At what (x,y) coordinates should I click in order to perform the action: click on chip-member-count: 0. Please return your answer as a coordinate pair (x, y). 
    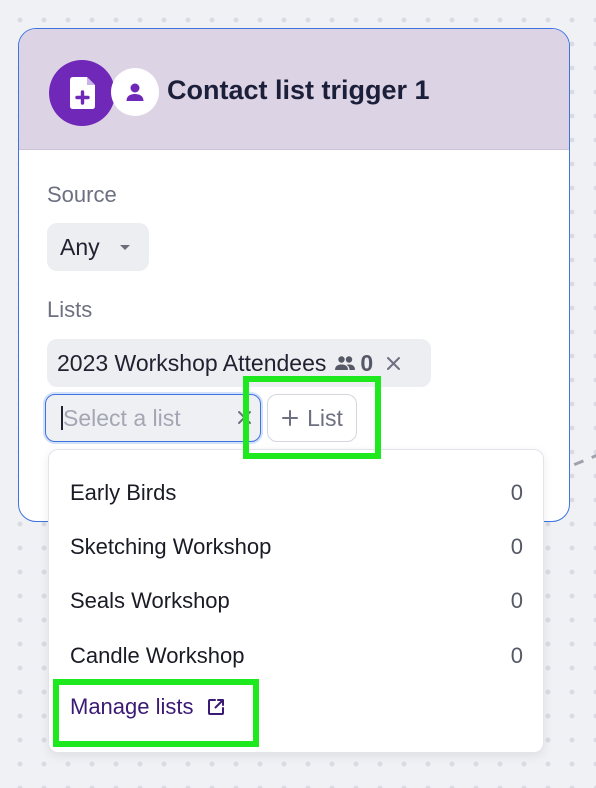
    Looking at the image, I should click on (367, 362).